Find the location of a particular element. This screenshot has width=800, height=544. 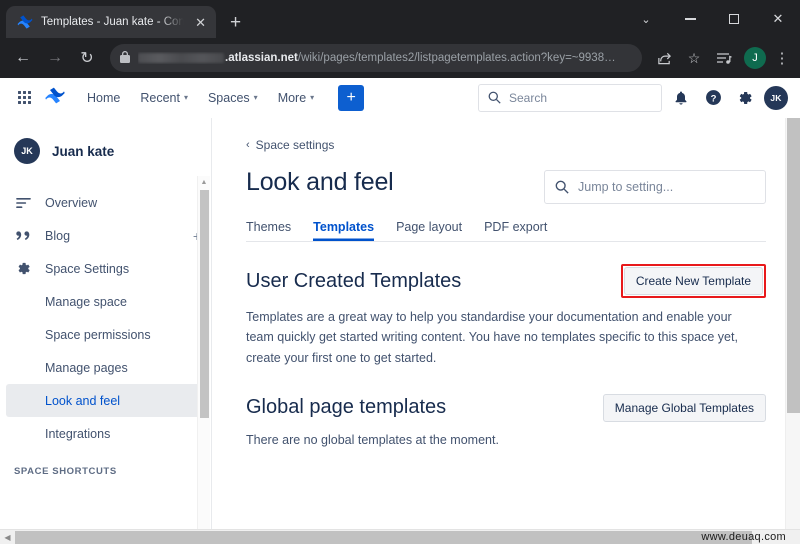

user-avatar: JK is located at coordinates (776, 97).